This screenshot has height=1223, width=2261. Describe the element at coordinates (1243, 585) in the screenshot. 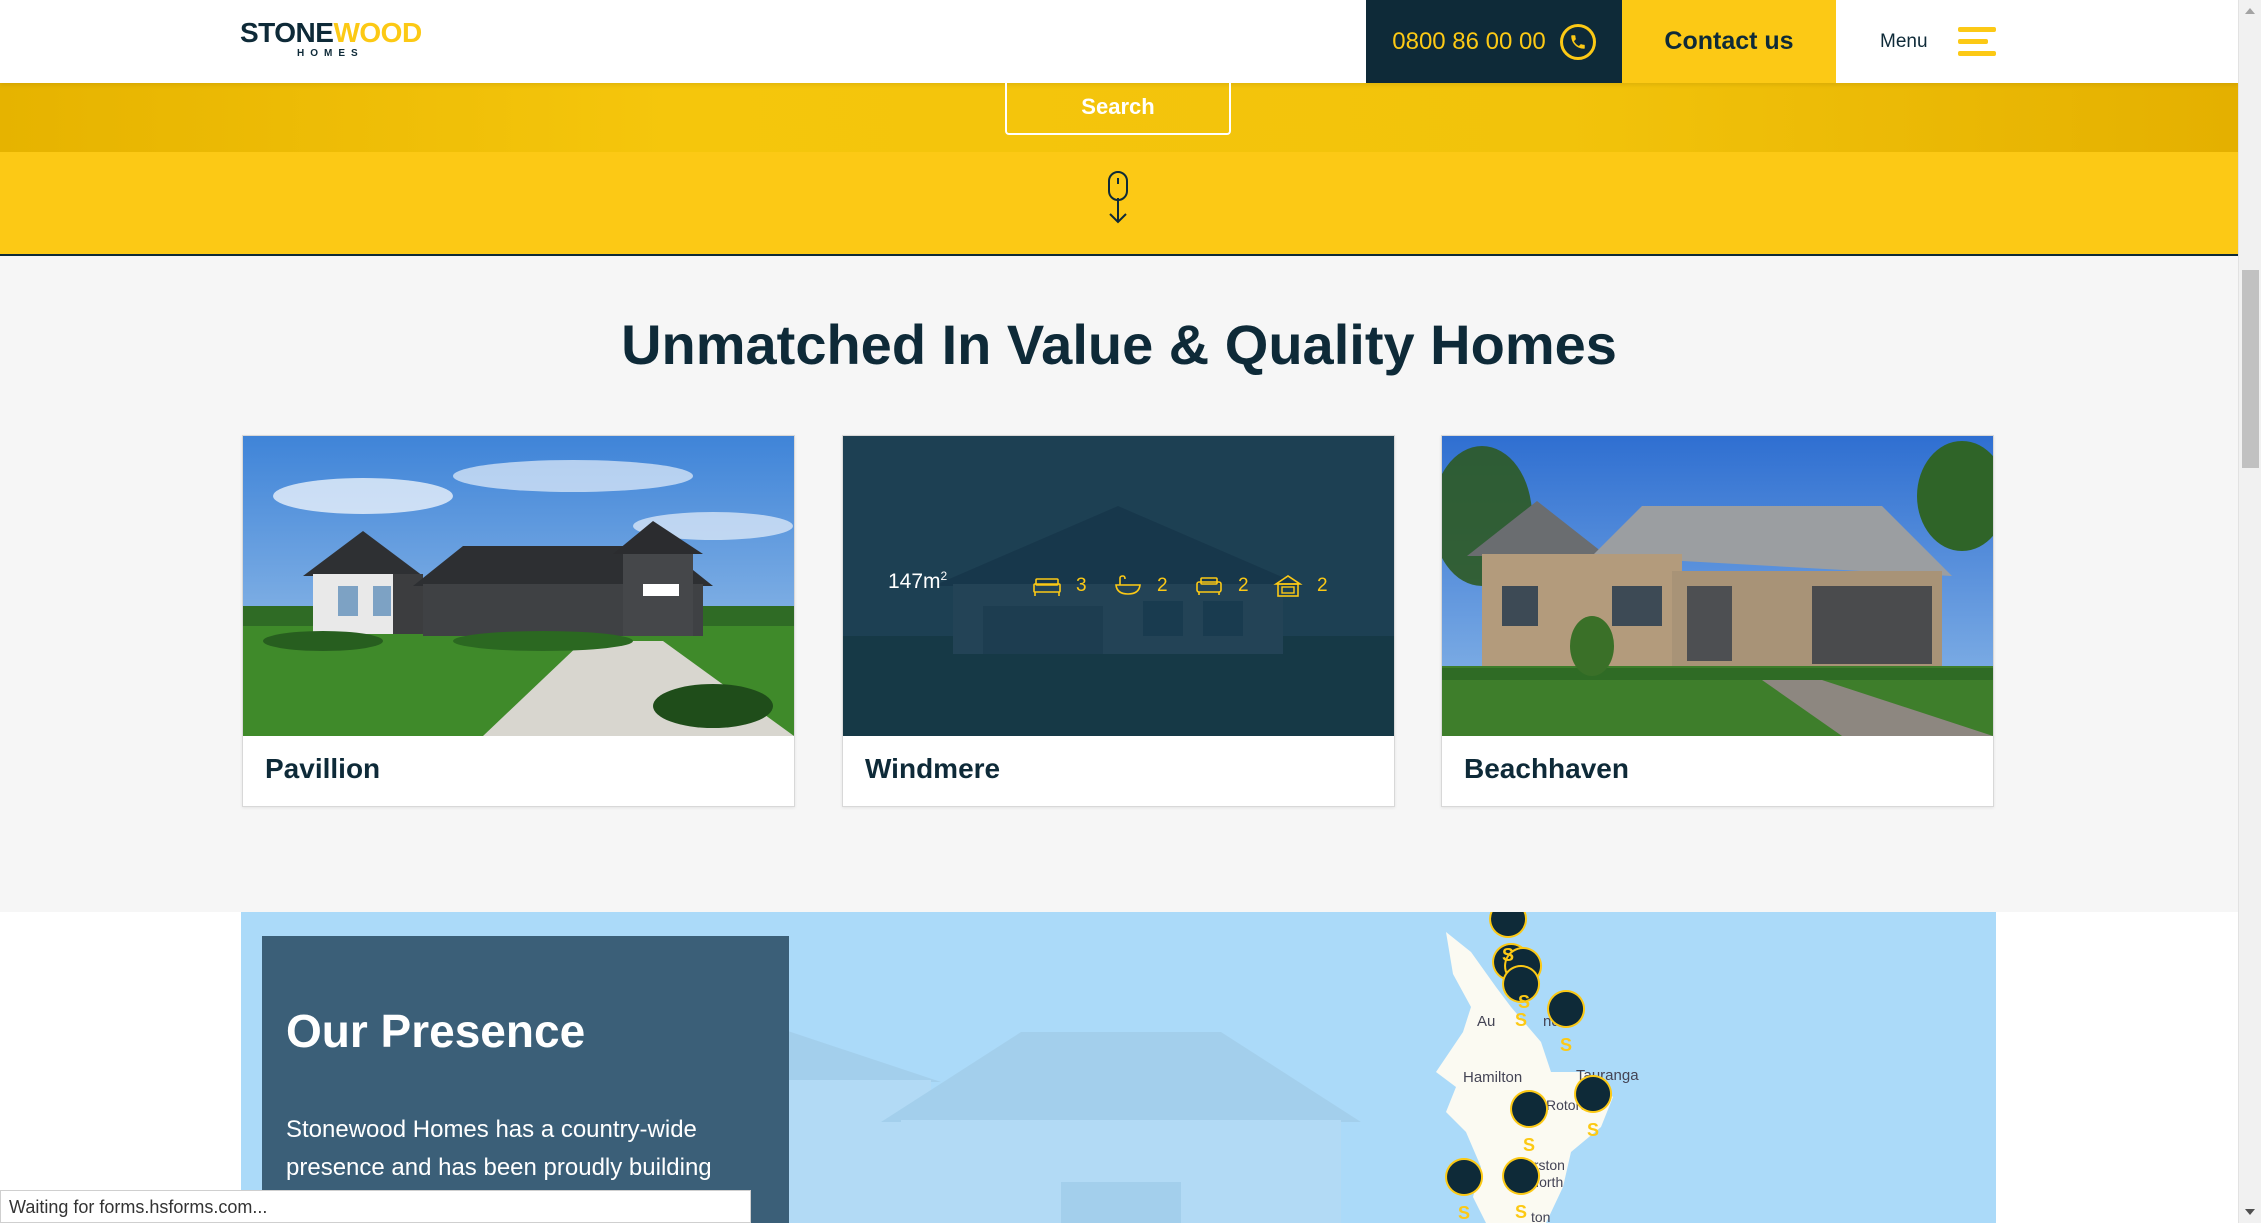

I see `living-count: 2` at that location.